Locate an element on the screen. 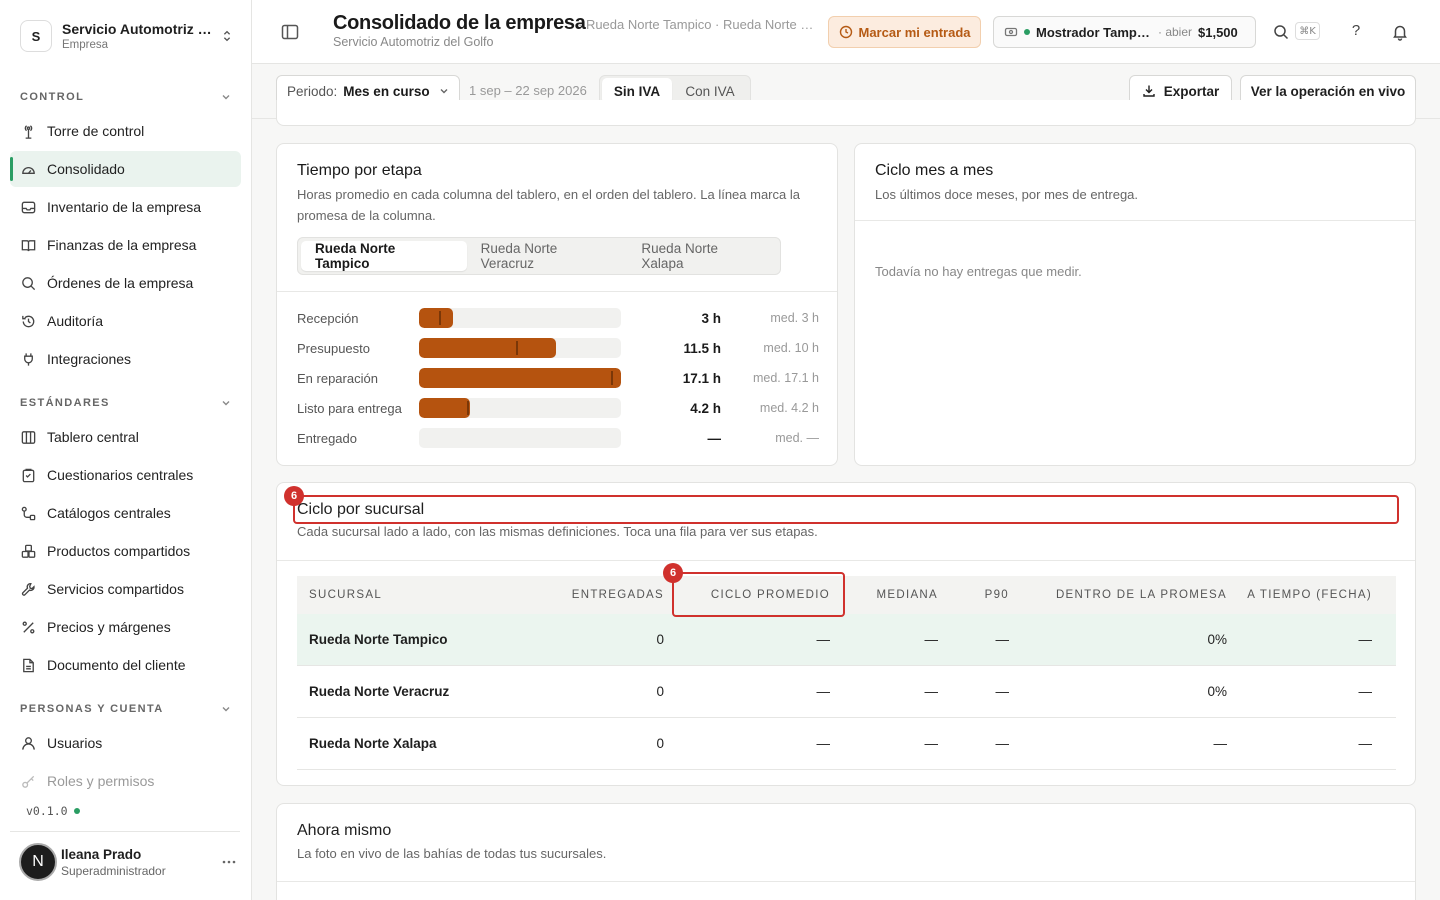  tab-rueda-norte-veracruz: Rueda Norte Veracruz is located at coordinates (547, 256).